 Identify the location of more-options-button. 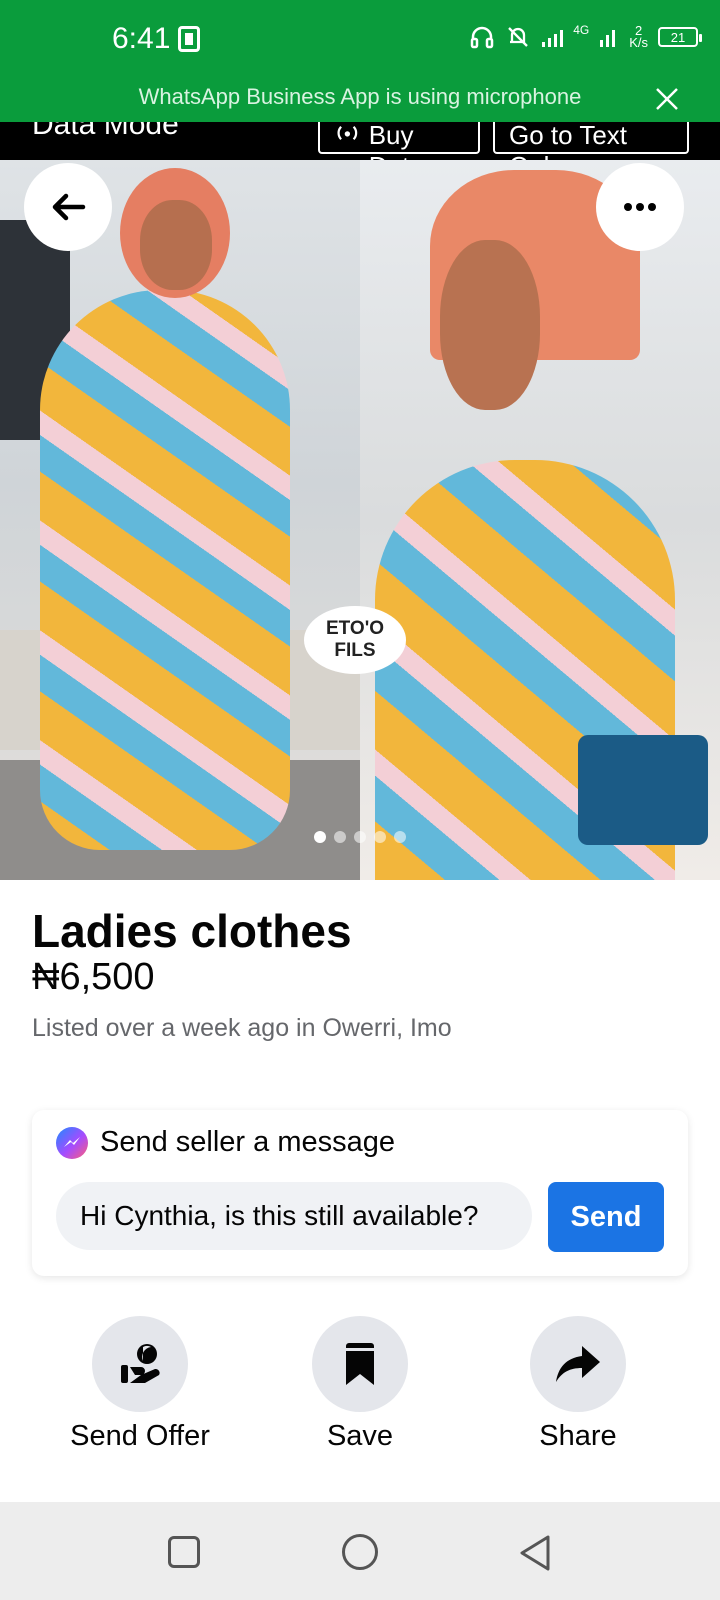
(640, 207).